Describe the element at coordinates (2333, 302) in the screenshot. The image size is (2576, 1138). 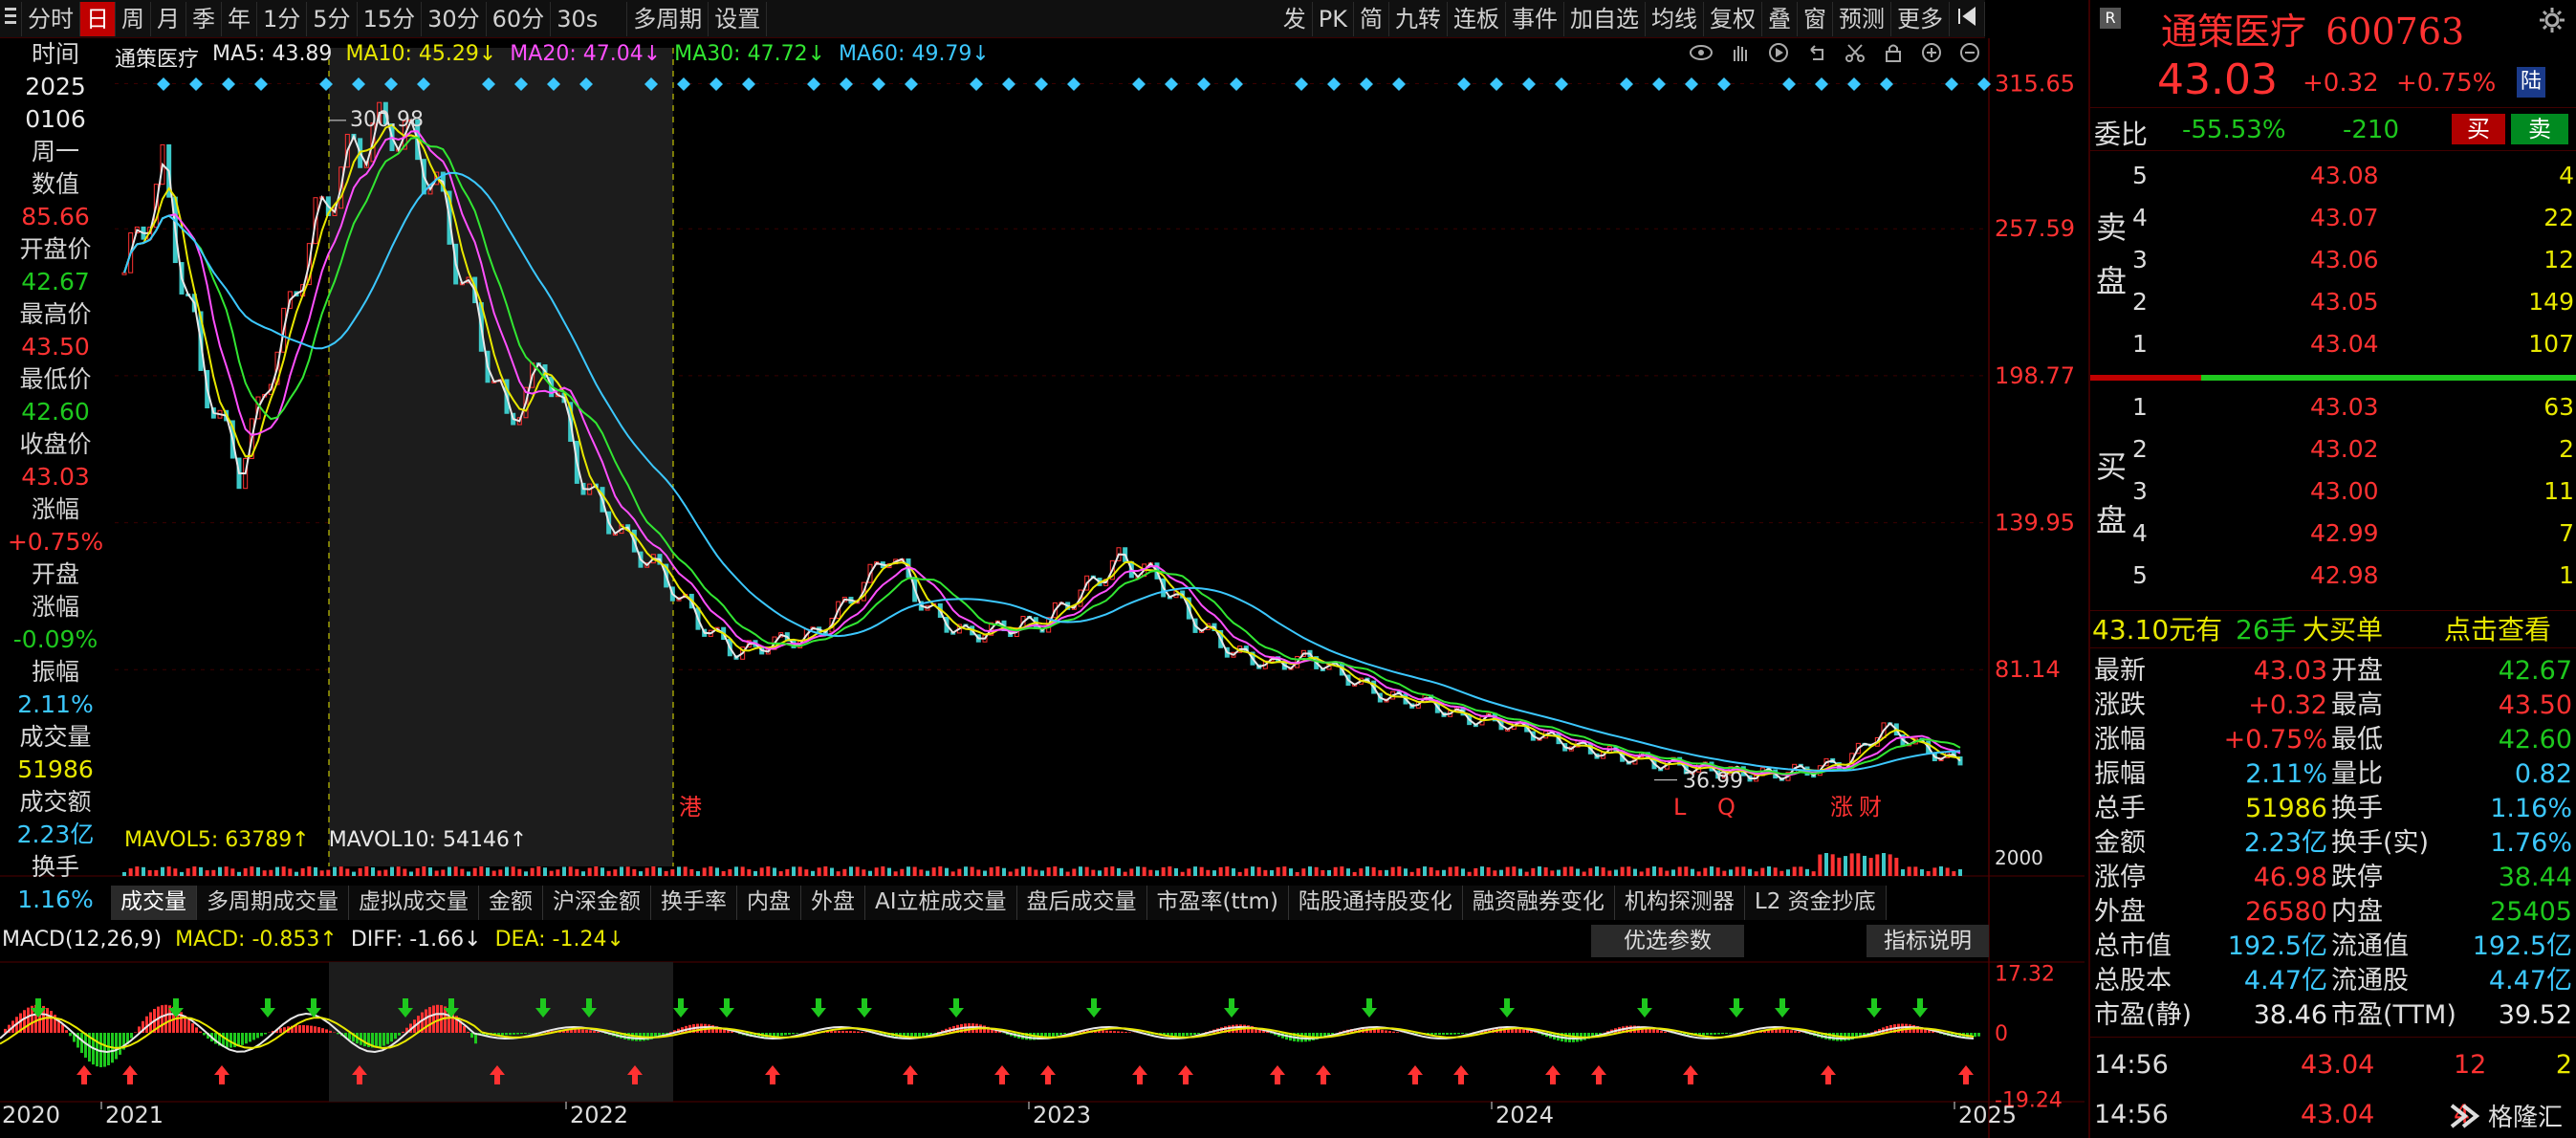
I see `asks-row-3: 2 43.05 149` at that location.